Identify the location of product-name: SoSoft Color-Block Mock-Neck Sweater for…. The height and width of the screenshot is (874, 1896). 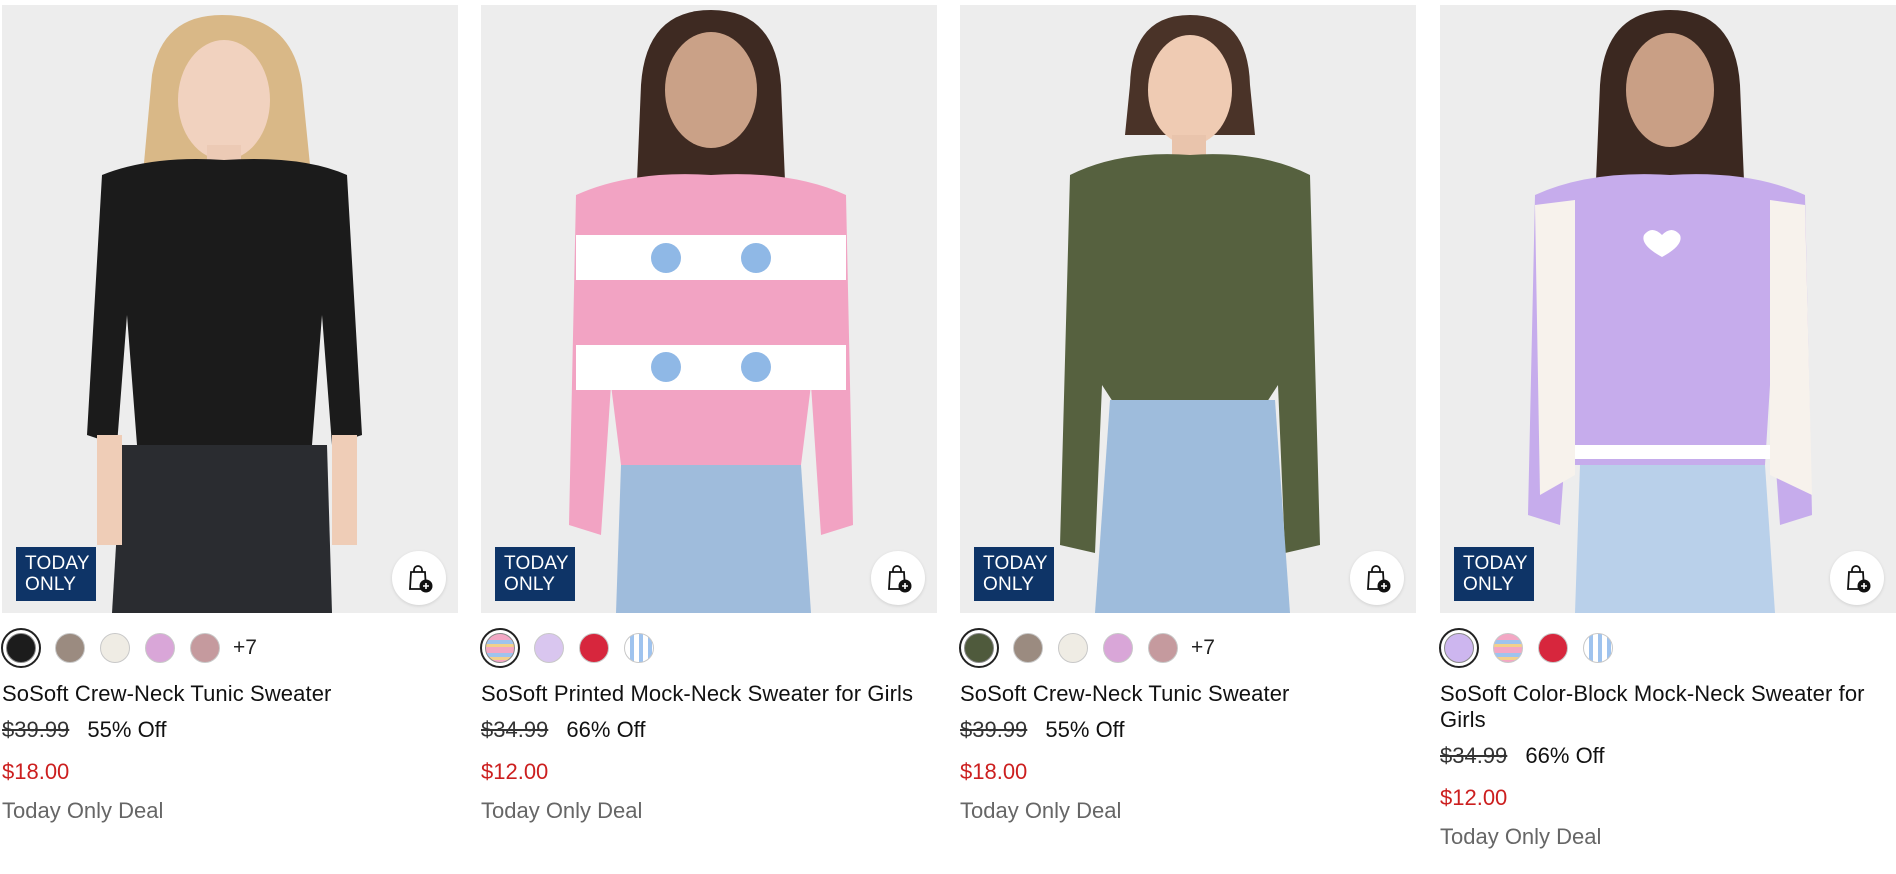
(1668, 707).